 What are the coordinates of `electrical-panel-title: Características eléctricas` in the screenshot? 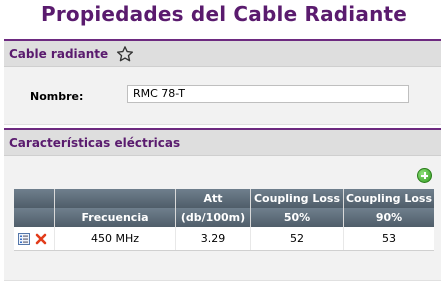 It's located at (95, 142).